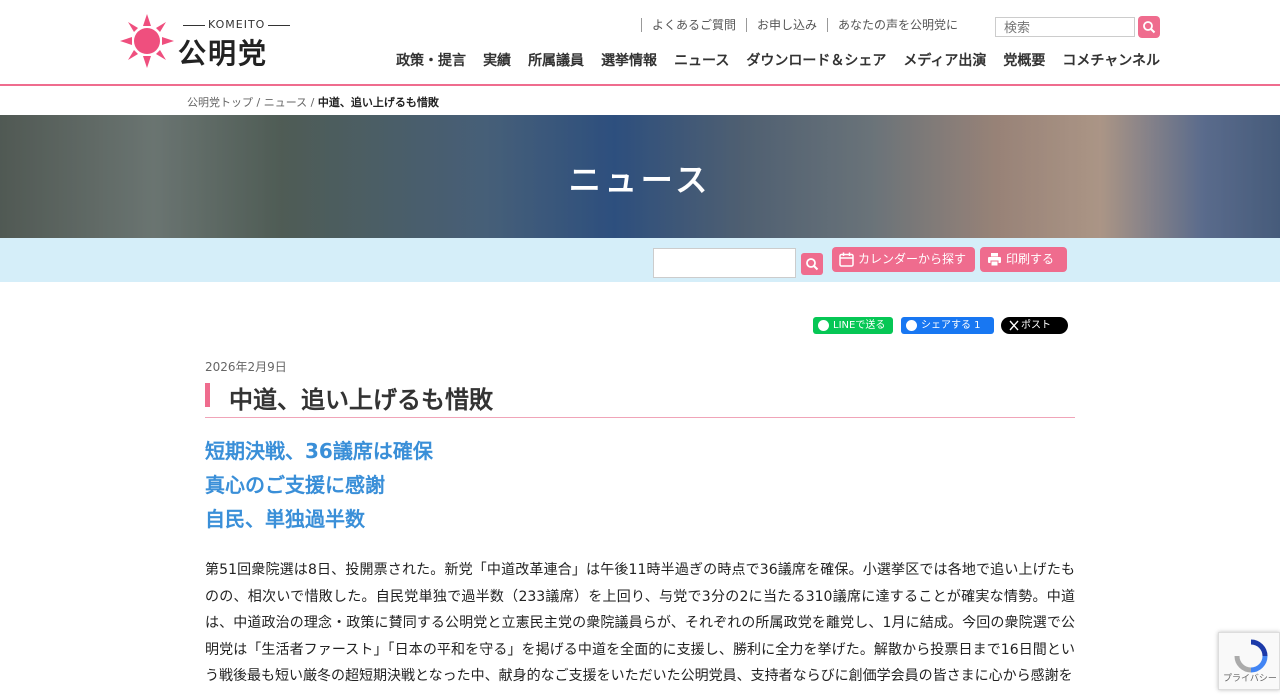 The image size is (1280, 698). I want to click on recaptcha-badge: プライバシー・利用規約, so click(1249, 661).